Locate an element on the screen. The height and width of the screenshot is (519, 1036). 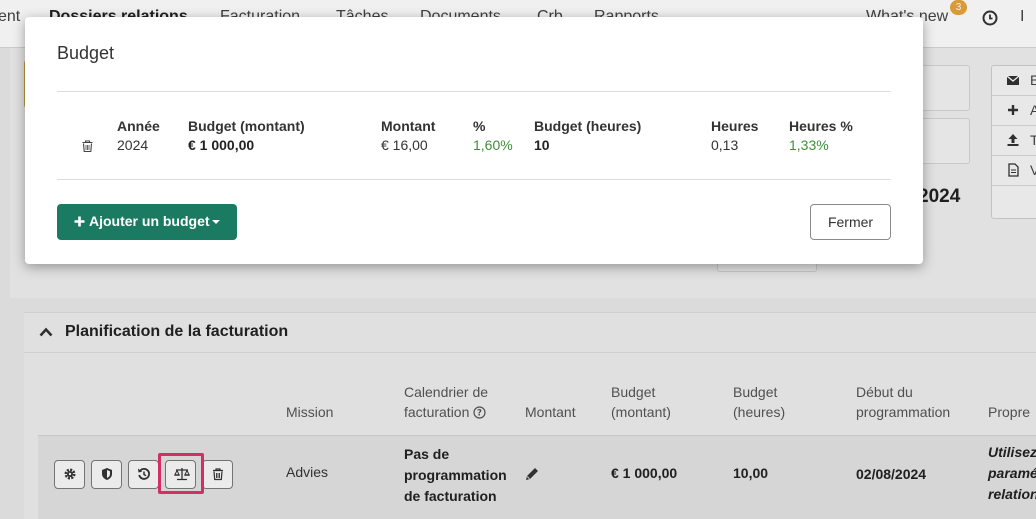
value-budget-amount: € 1 000,00 is located at coordinates (221, 145).